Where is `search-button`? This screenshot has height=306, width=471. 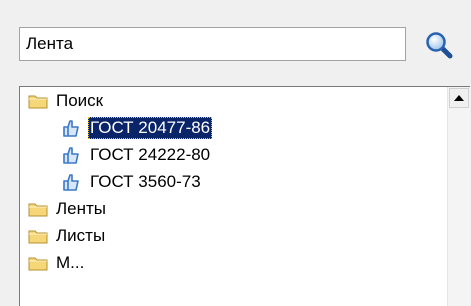 search-button is located at coordinates (439, 45).